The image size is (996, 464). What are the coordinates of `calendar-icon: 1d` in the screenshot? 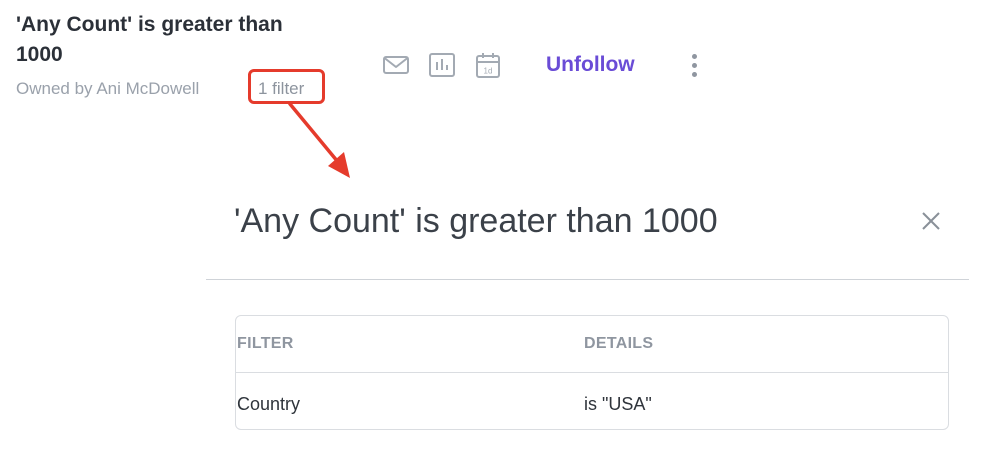 It's located at (488, 65).